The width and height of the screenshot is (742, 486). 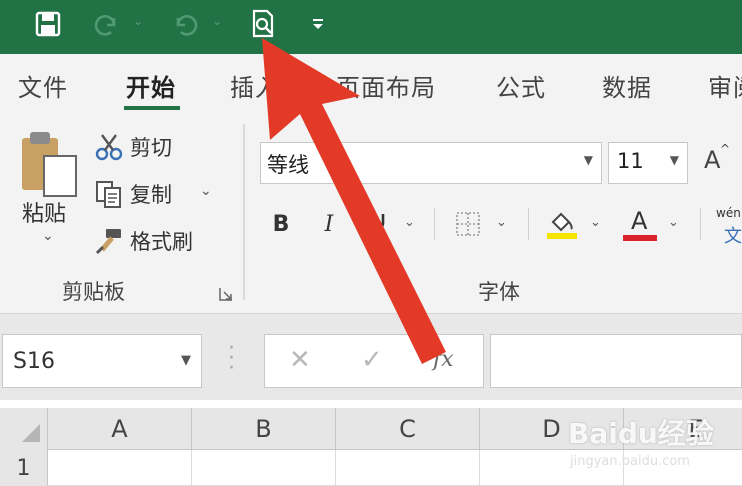 What do you see at coordinates (108, 242) in the screenshot?
I see `format-painter-icon` at bounding box center [108, 242].